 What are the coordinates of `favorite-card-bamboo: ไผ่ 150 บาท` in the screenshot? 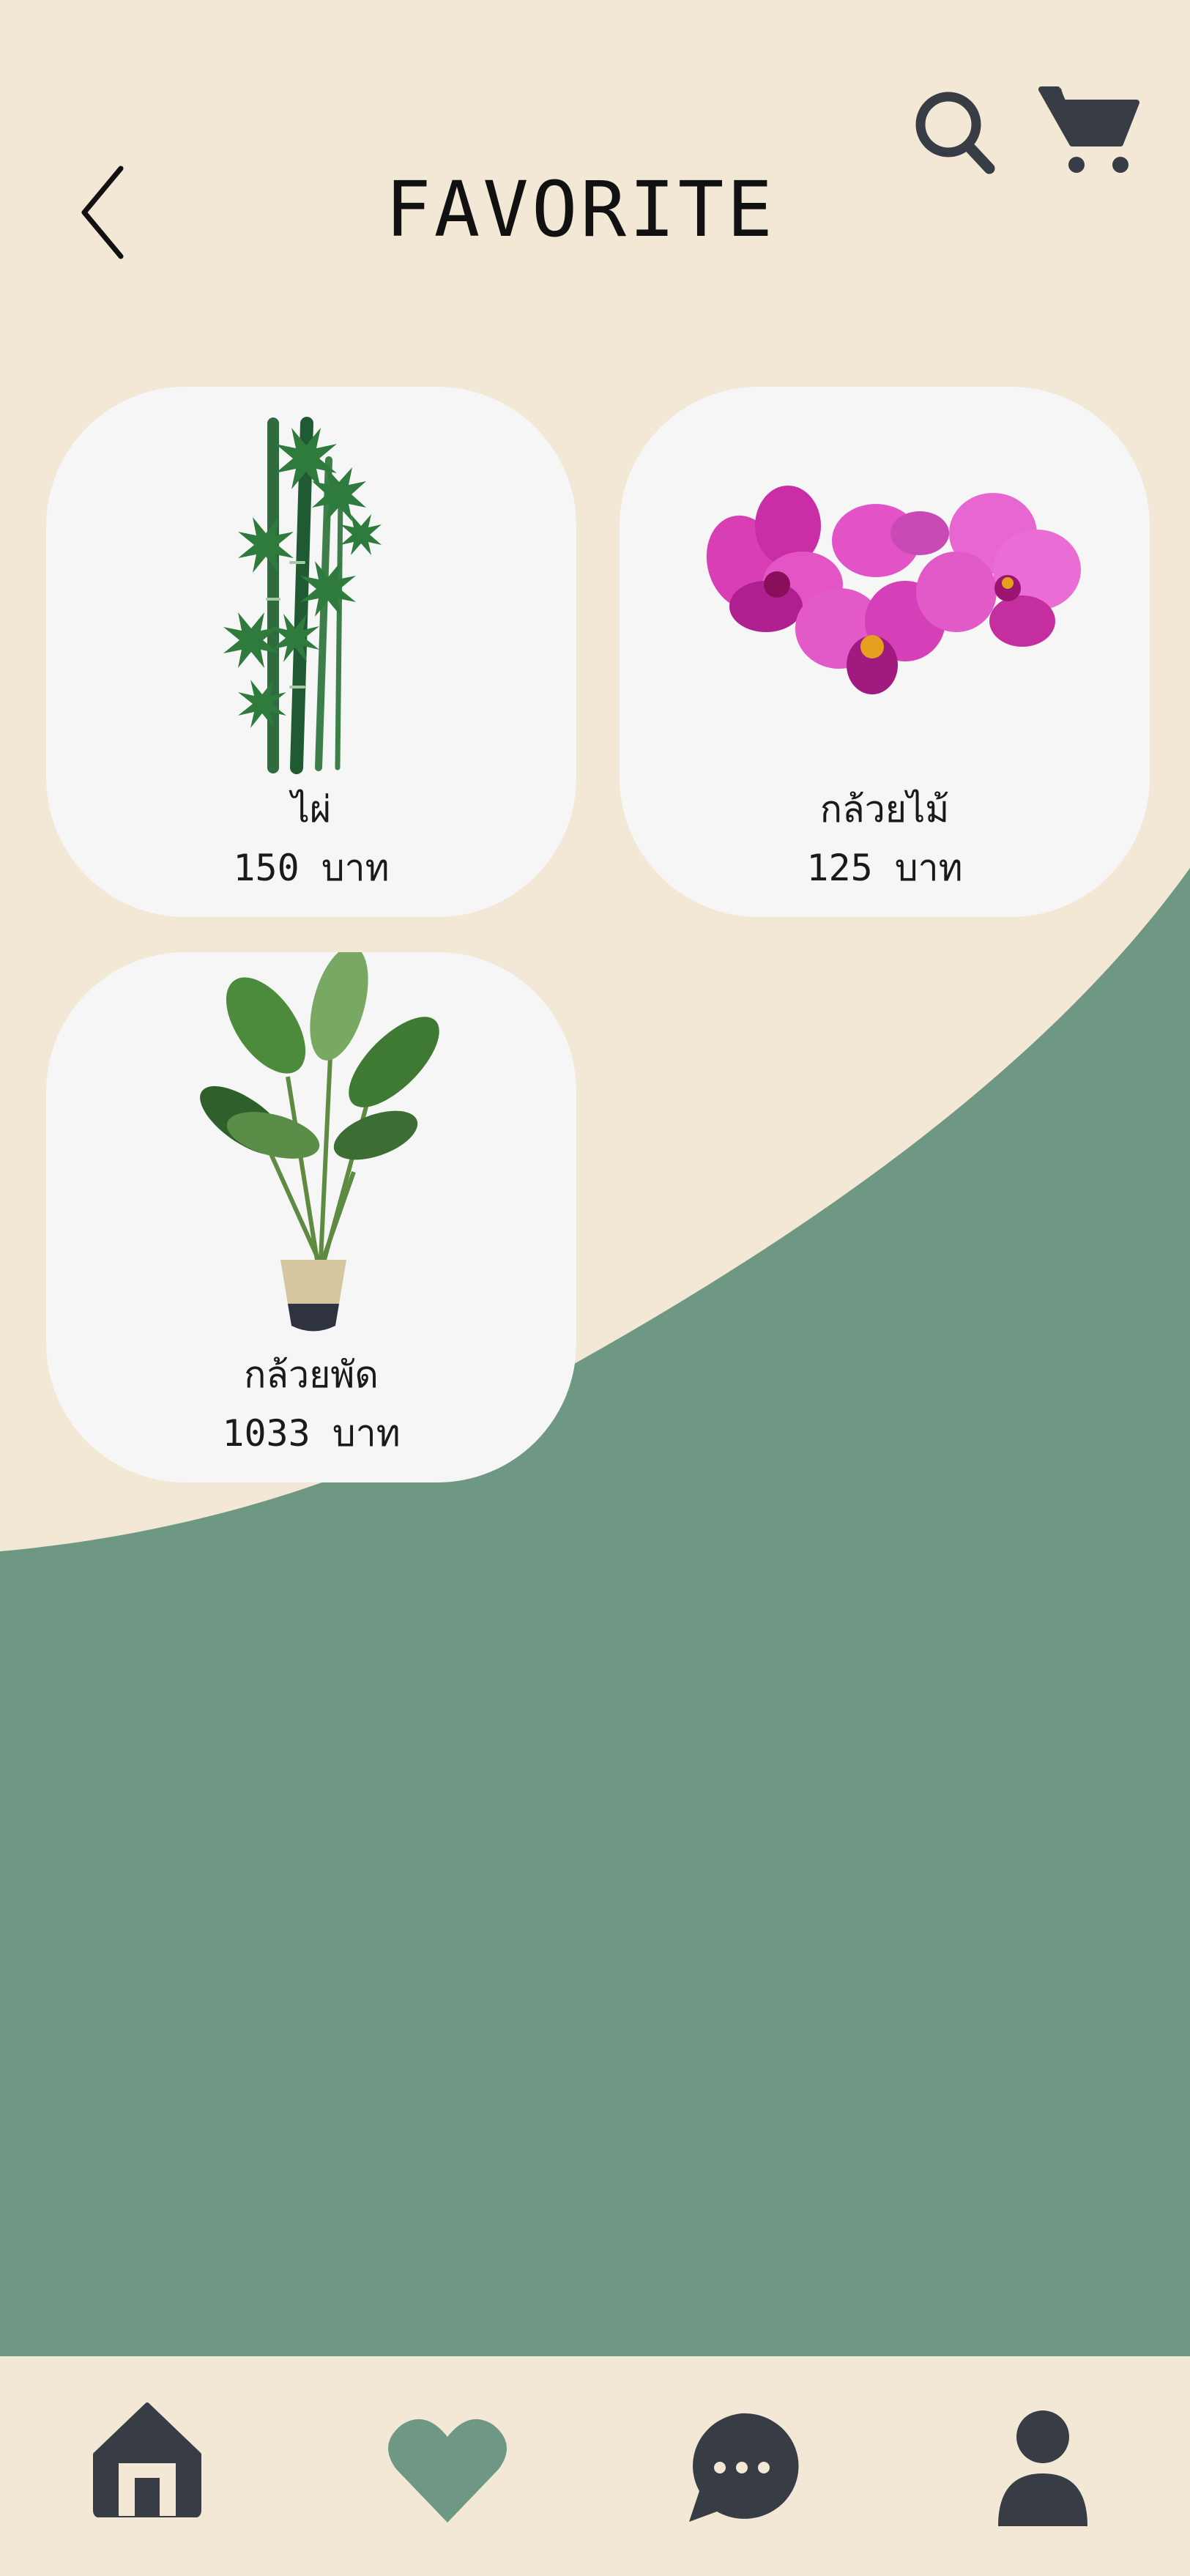 It's located at (311, 652).